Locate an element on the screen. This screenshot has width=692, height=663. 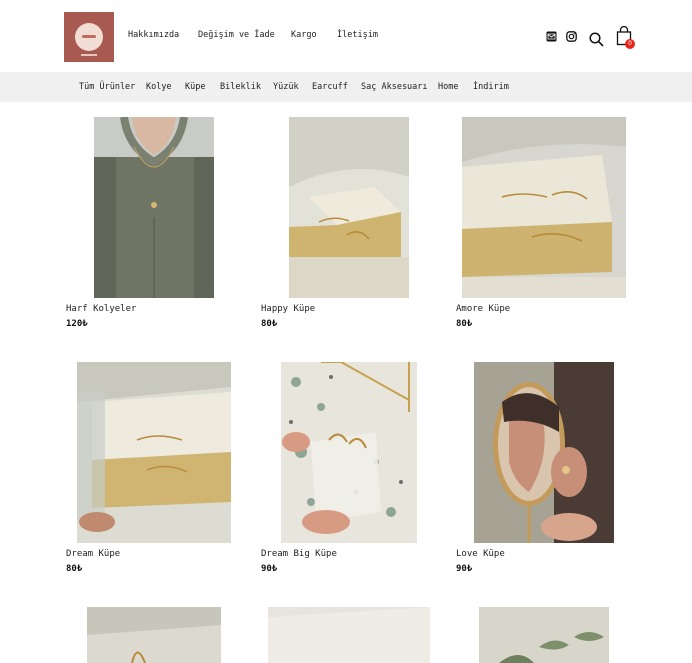
nav-link-contact: İletişim is located at coordinates (357, 35).